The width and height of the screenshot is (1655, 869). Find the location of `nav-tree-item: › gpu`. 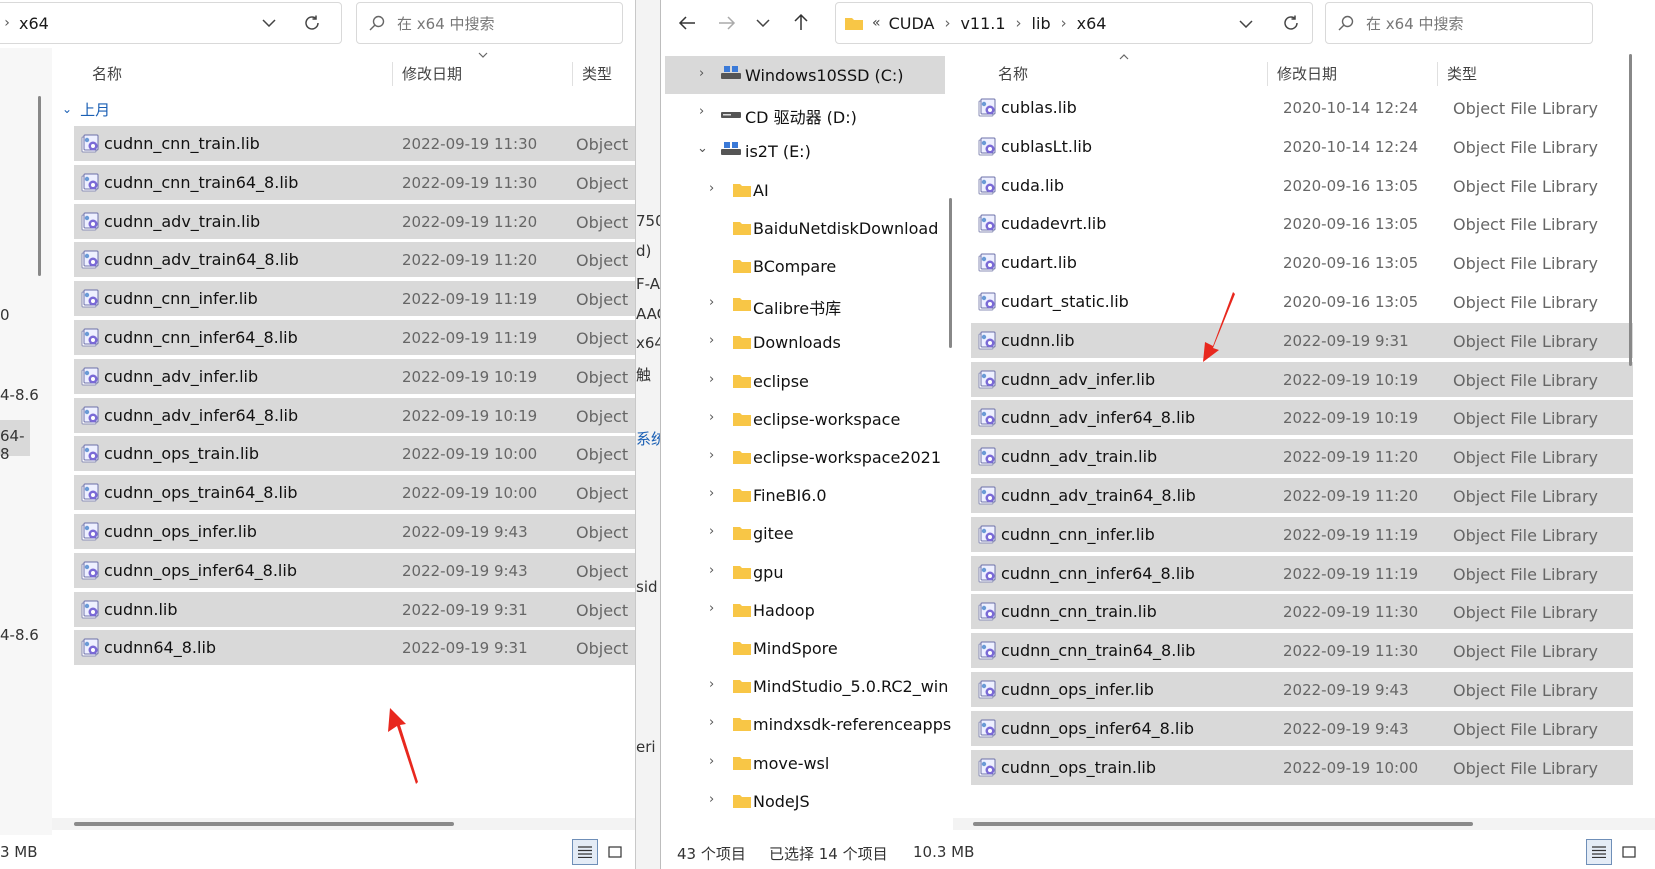

nav-tree-item: › gpu is located at coordinates (805, 572).